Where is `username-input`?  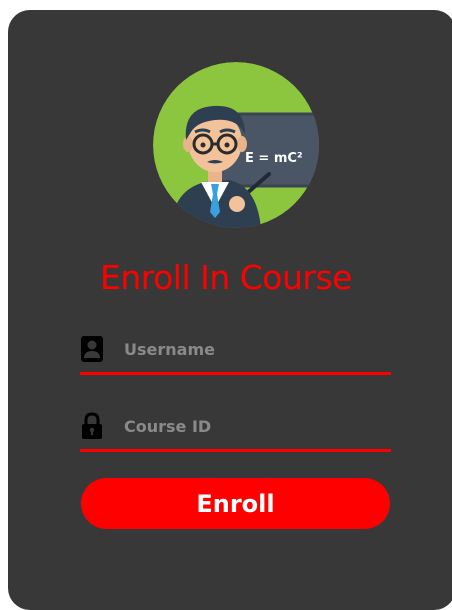 username-input is located at coordinates (254, 349).